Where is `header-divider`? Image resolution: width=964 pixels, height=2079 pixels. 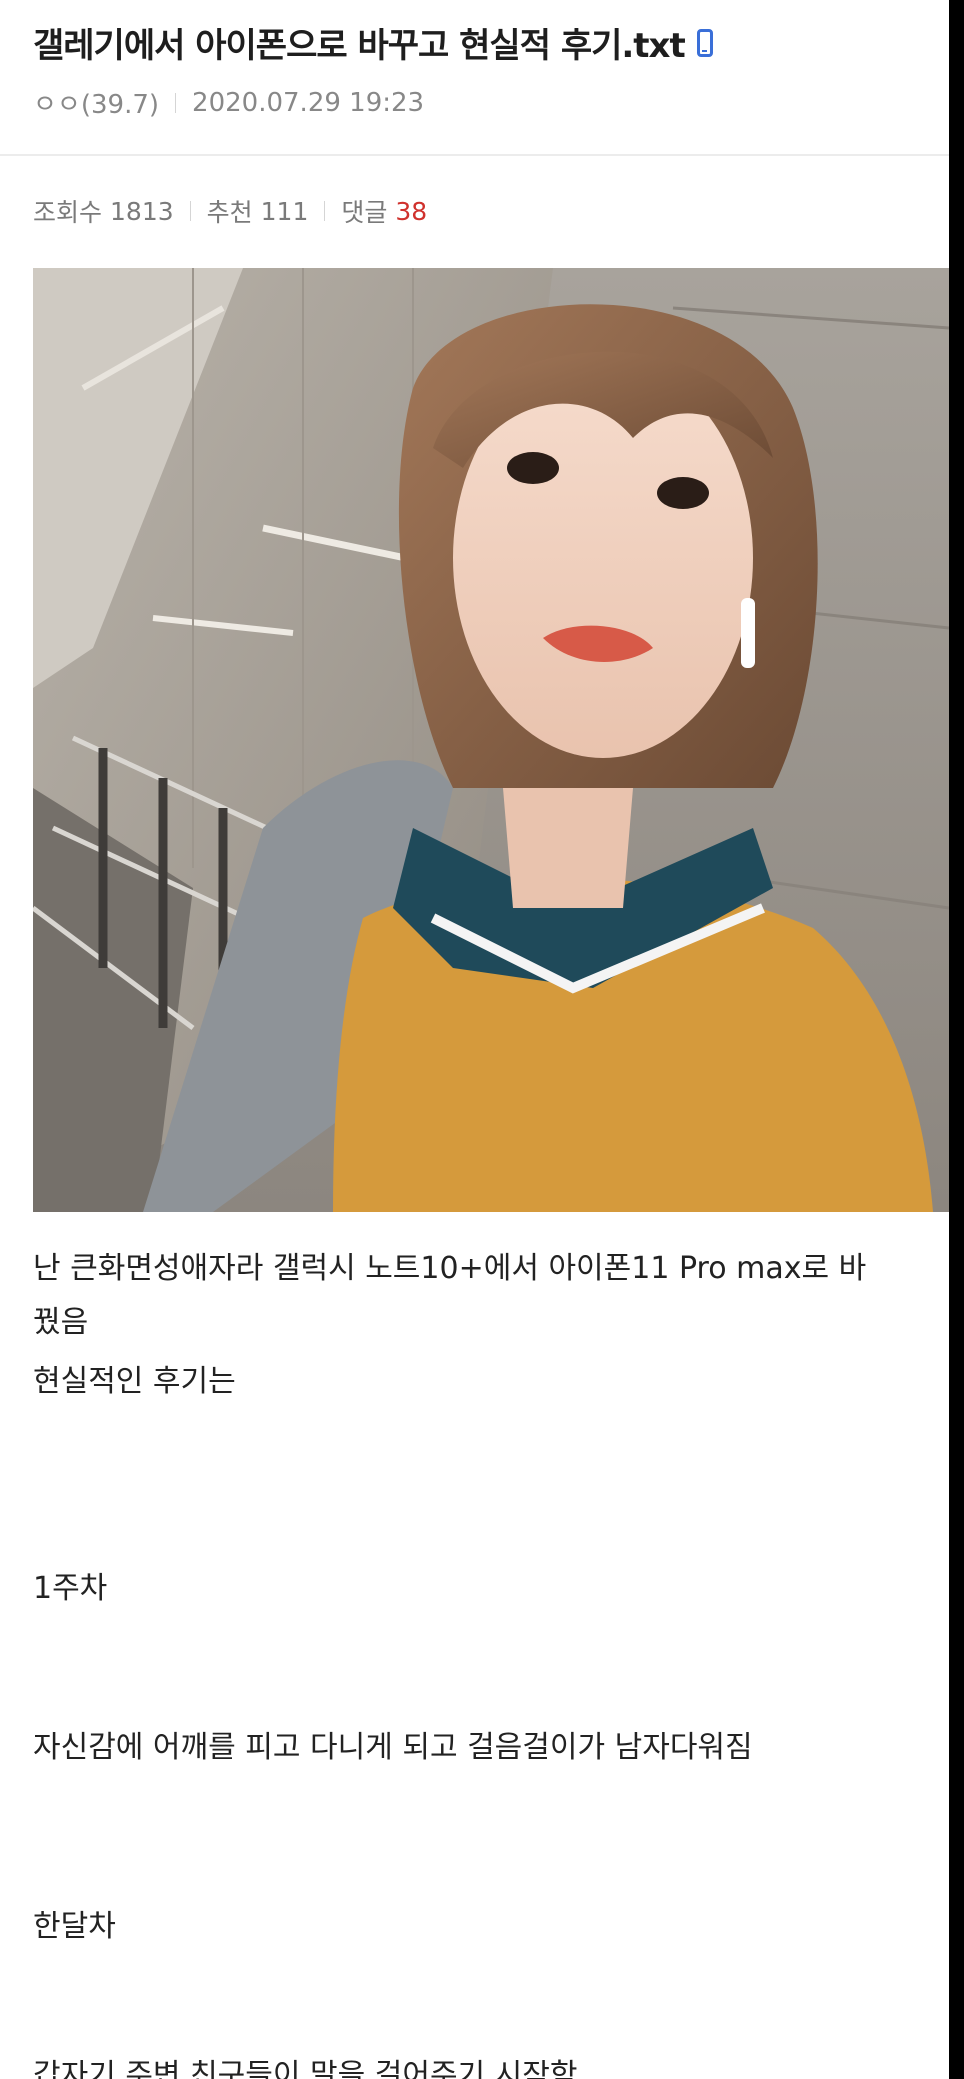 header-divider is located at coordinates (474, 155).